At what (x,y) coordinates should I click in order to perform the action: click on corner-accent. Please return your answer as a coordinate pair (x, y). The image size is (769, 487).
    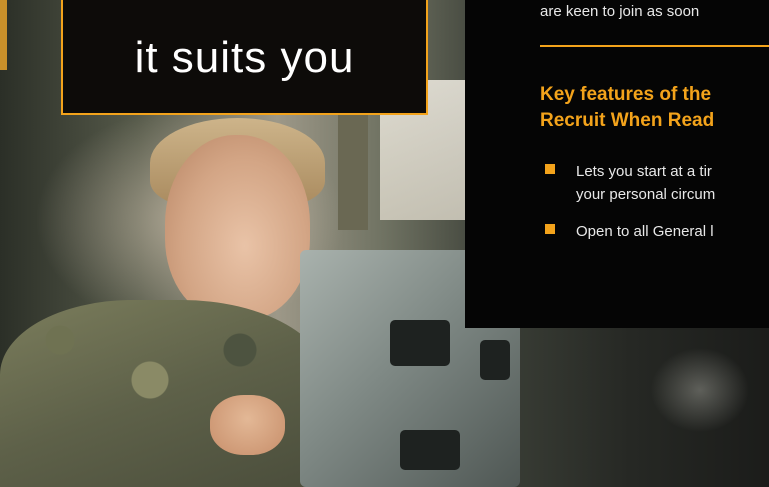
    Looking at the image, I should click on (3, 35).